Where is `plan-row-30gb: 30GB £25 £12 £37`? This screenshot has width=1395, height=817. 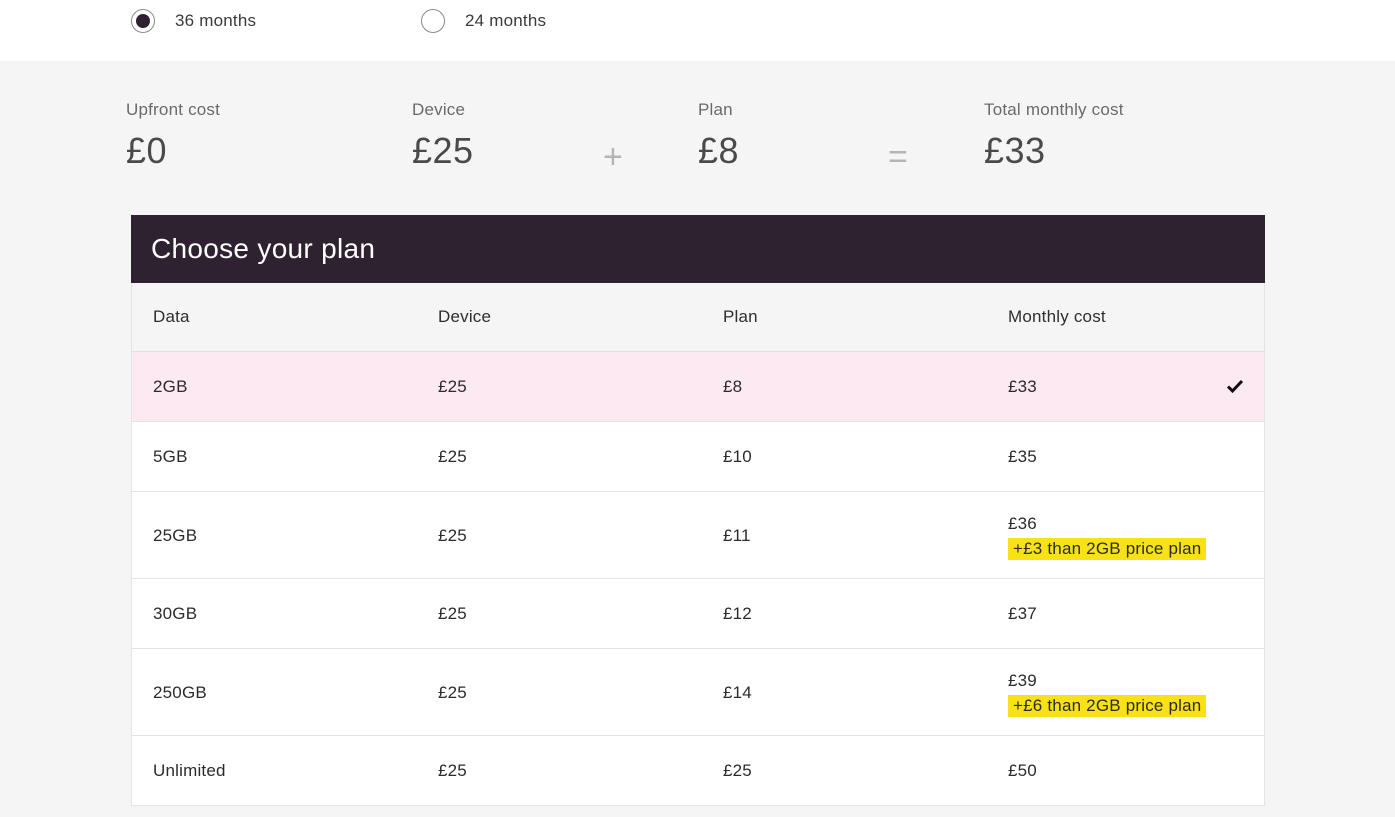 plan-row-30gb: 30GB £25 £12 £37 is located at coordinates (698, 614).